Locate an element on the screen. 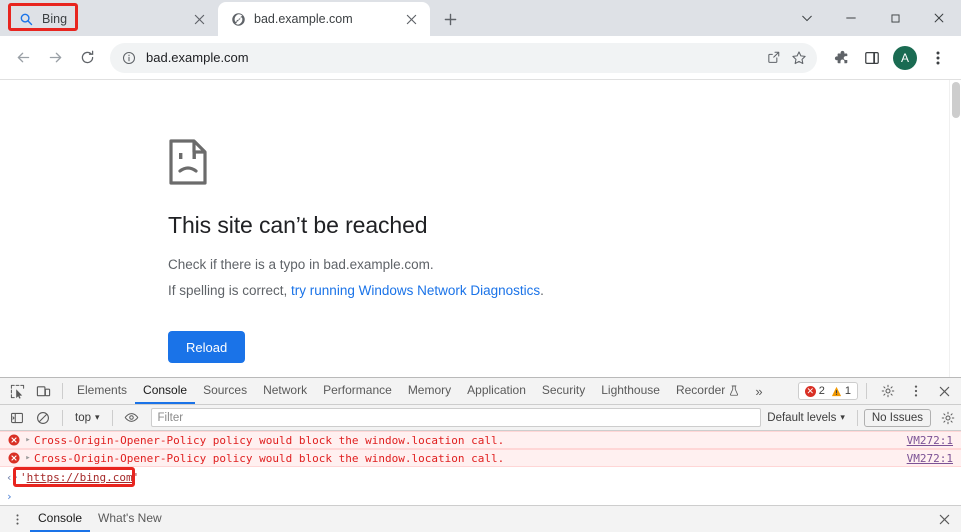  devtools-tab-console: Console is located at coordinates (165, 391).